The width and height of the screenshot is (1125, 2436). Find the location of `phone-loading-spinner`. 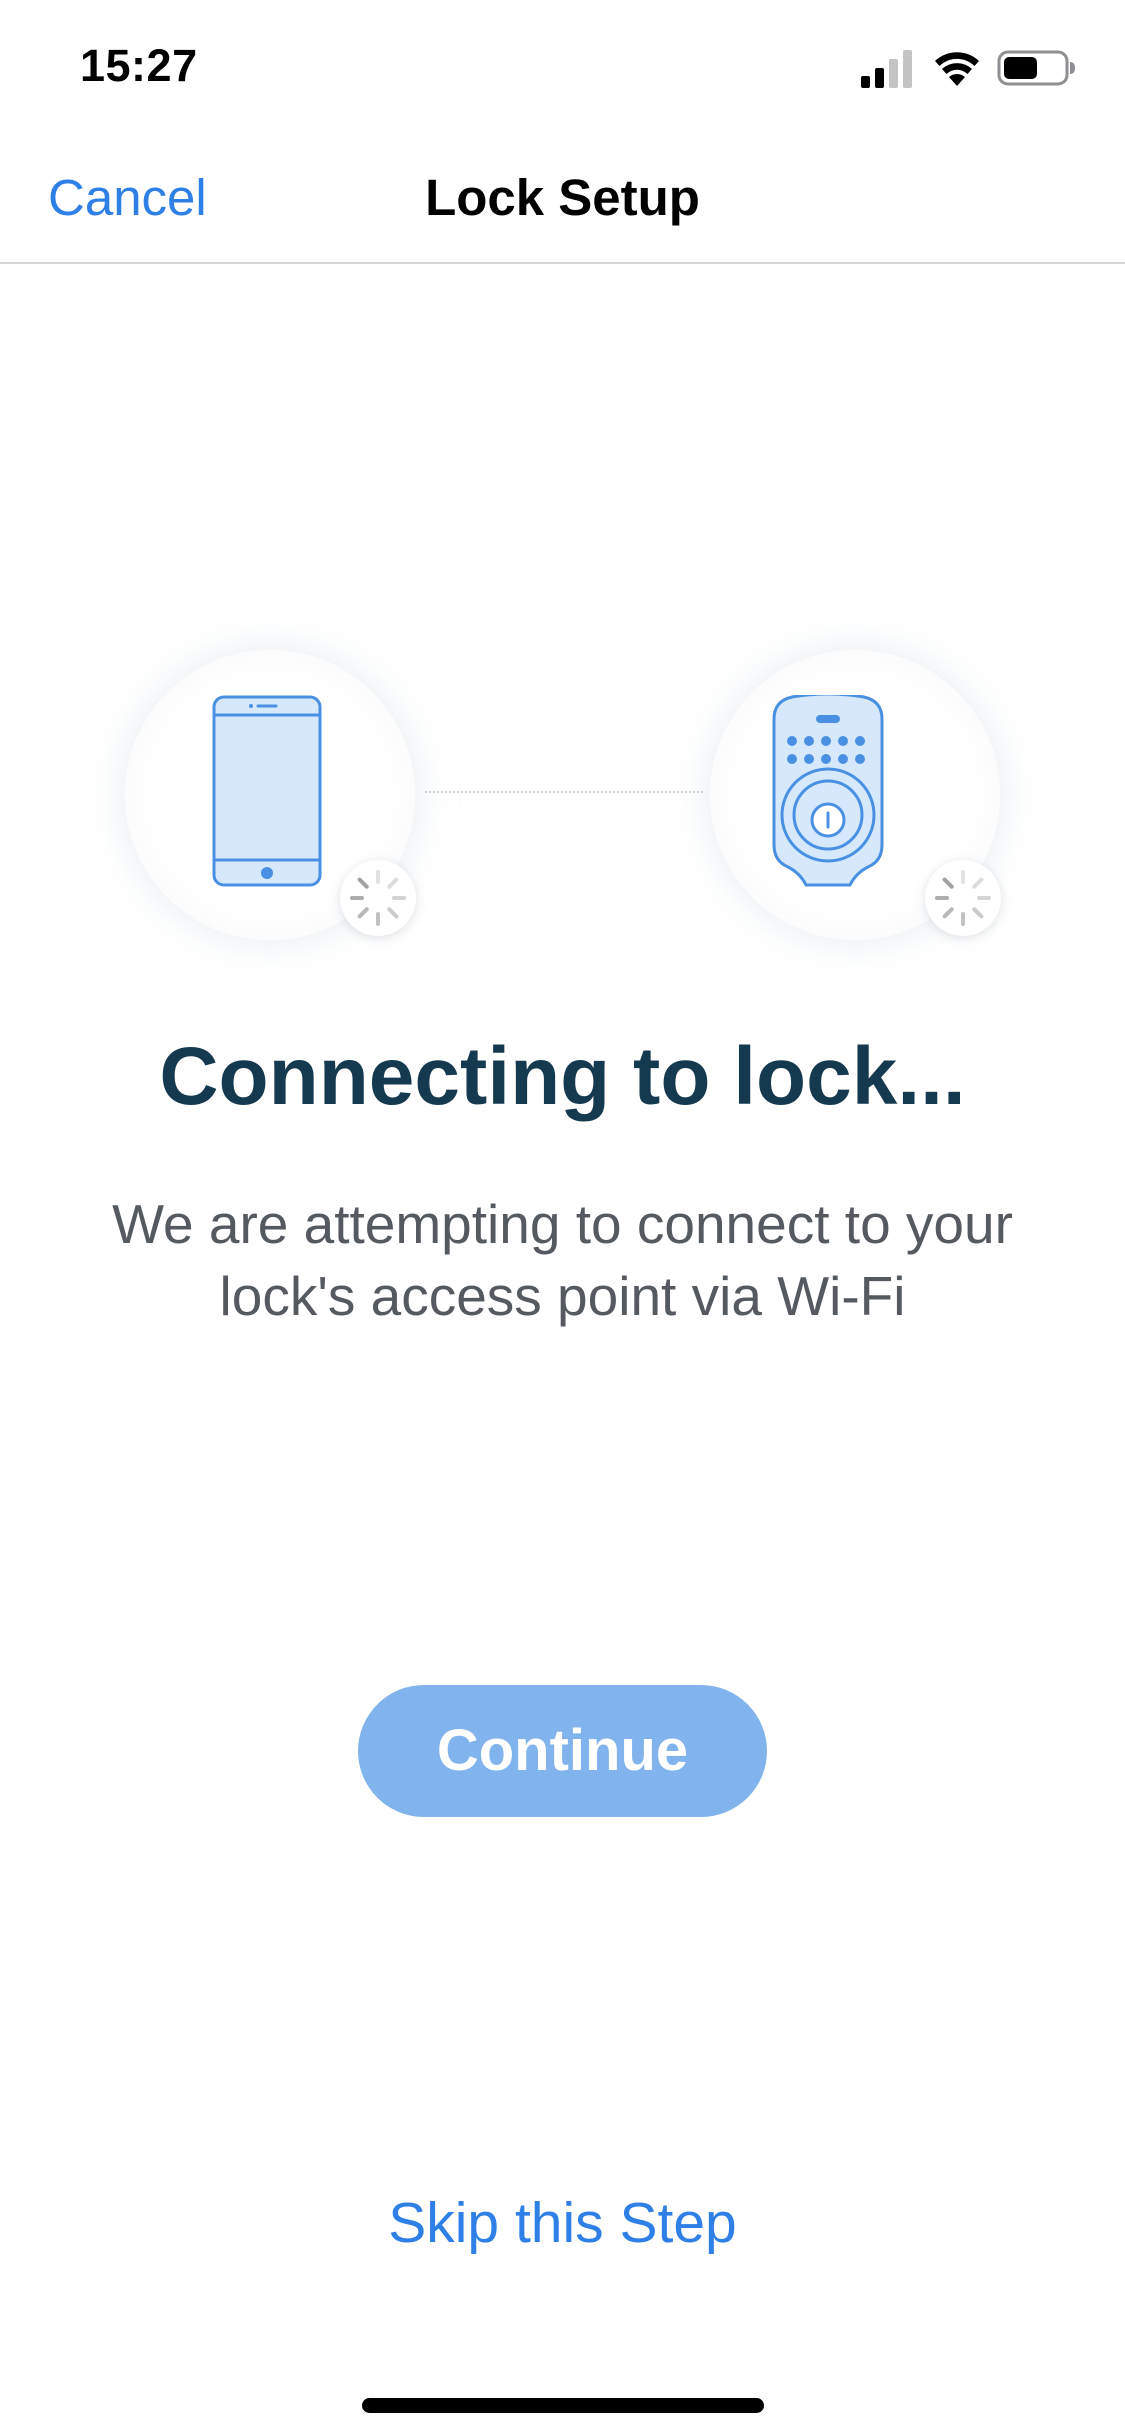

phone-loading-spinner is located at coordinates (378, 898).